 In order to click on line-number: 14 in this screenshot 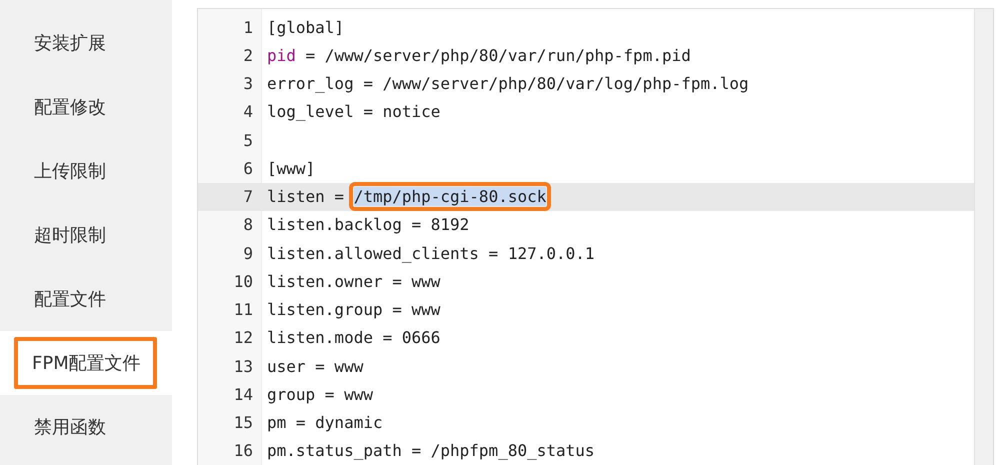, I will do `click(243, 394)`.